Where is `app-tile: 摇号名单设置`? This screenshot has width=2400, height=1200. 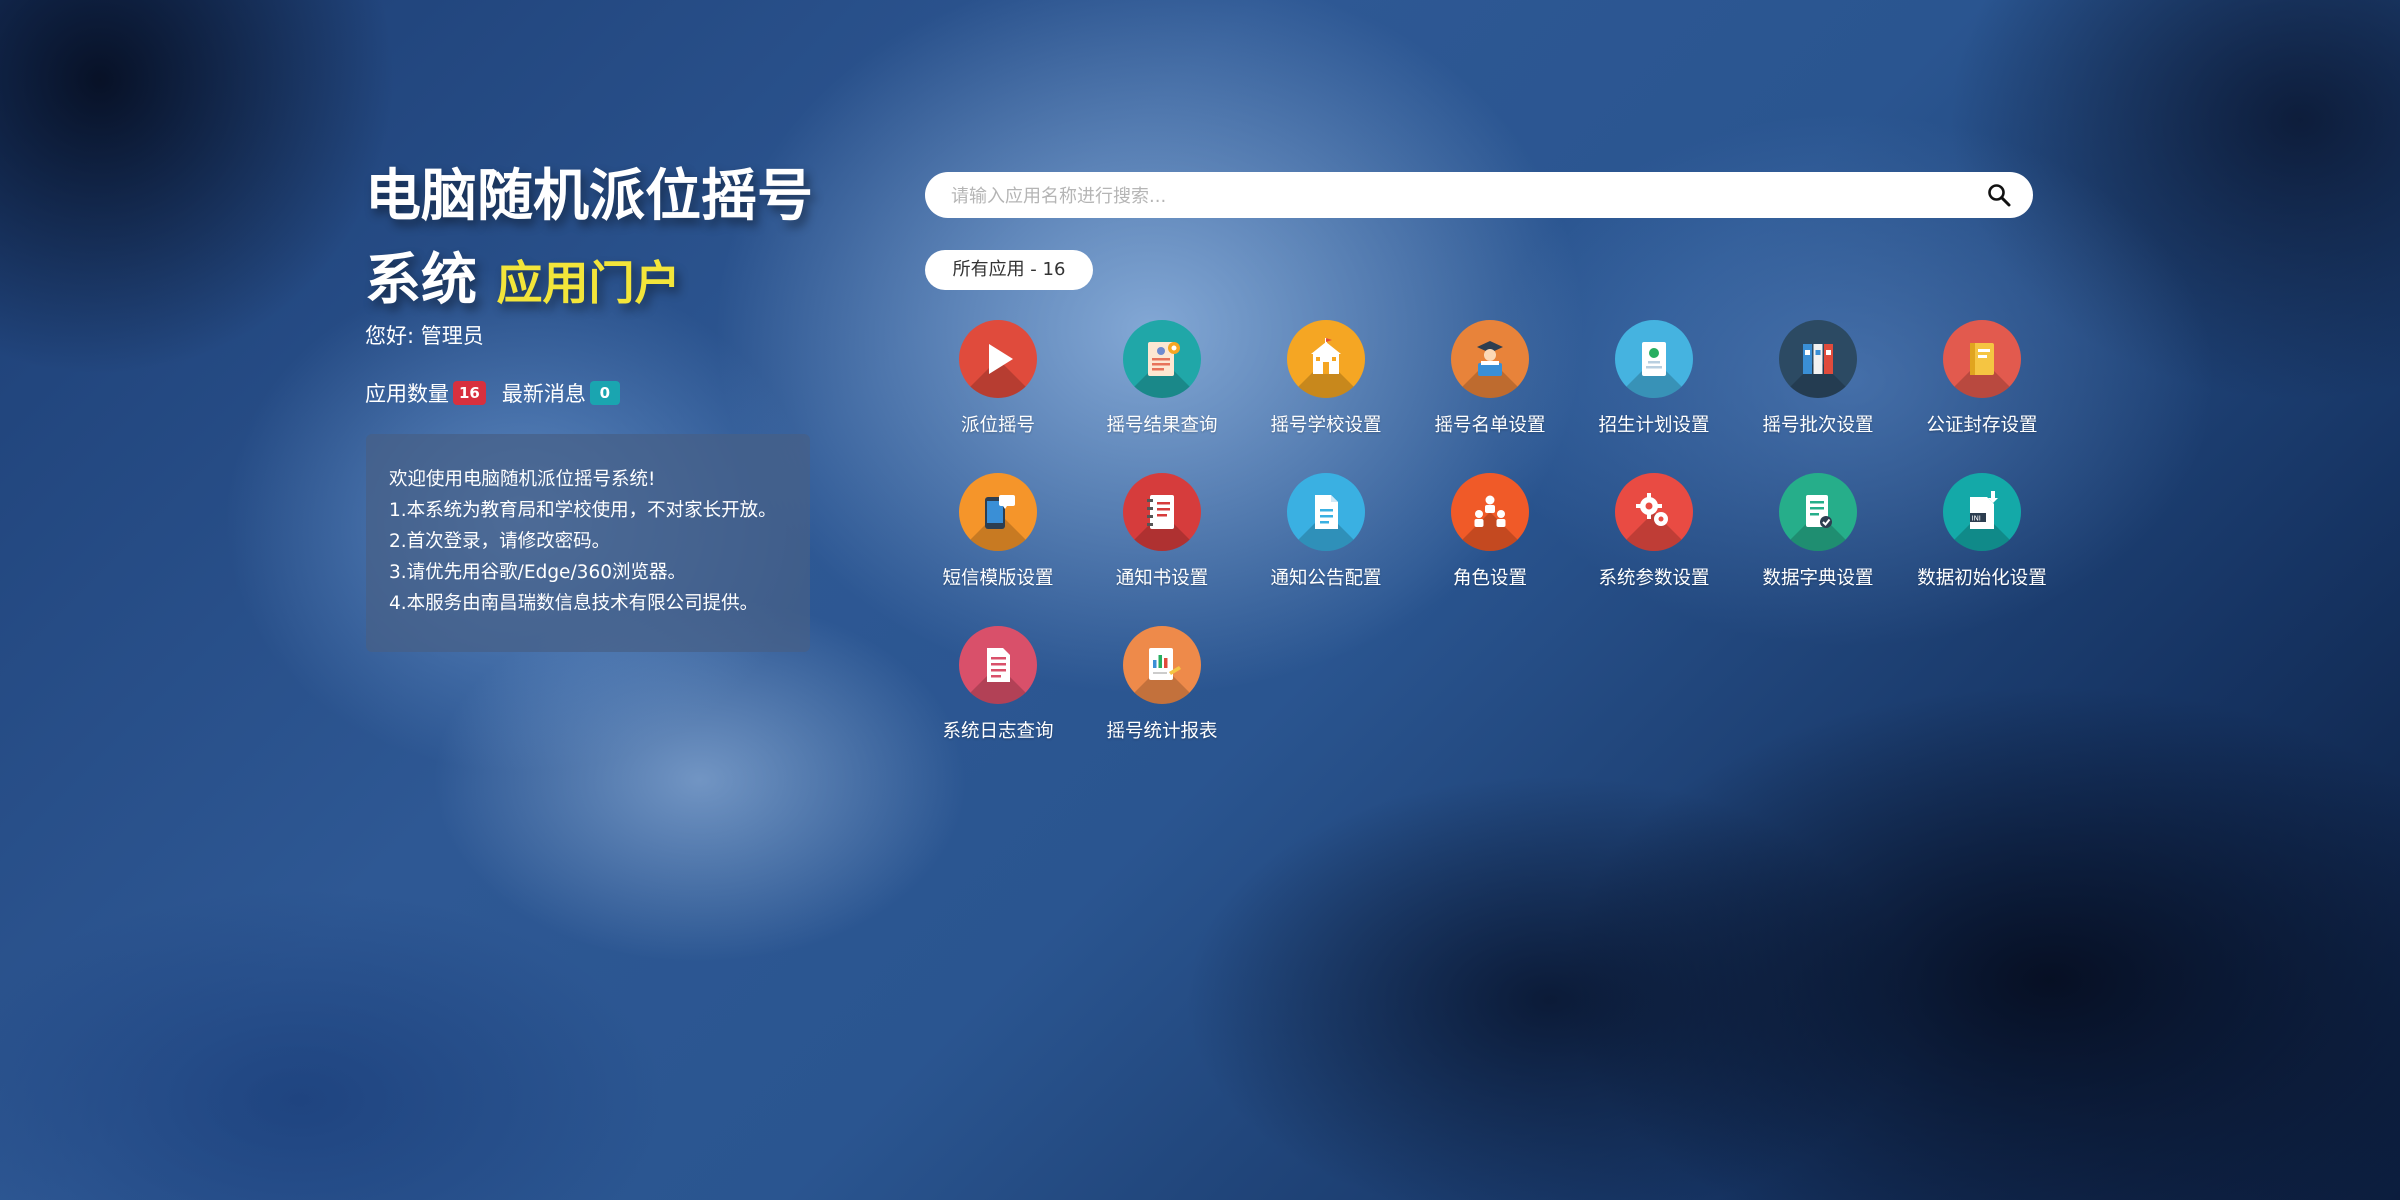 app-tile: 摇号名单设置 is located at coordinates (1490, 396).